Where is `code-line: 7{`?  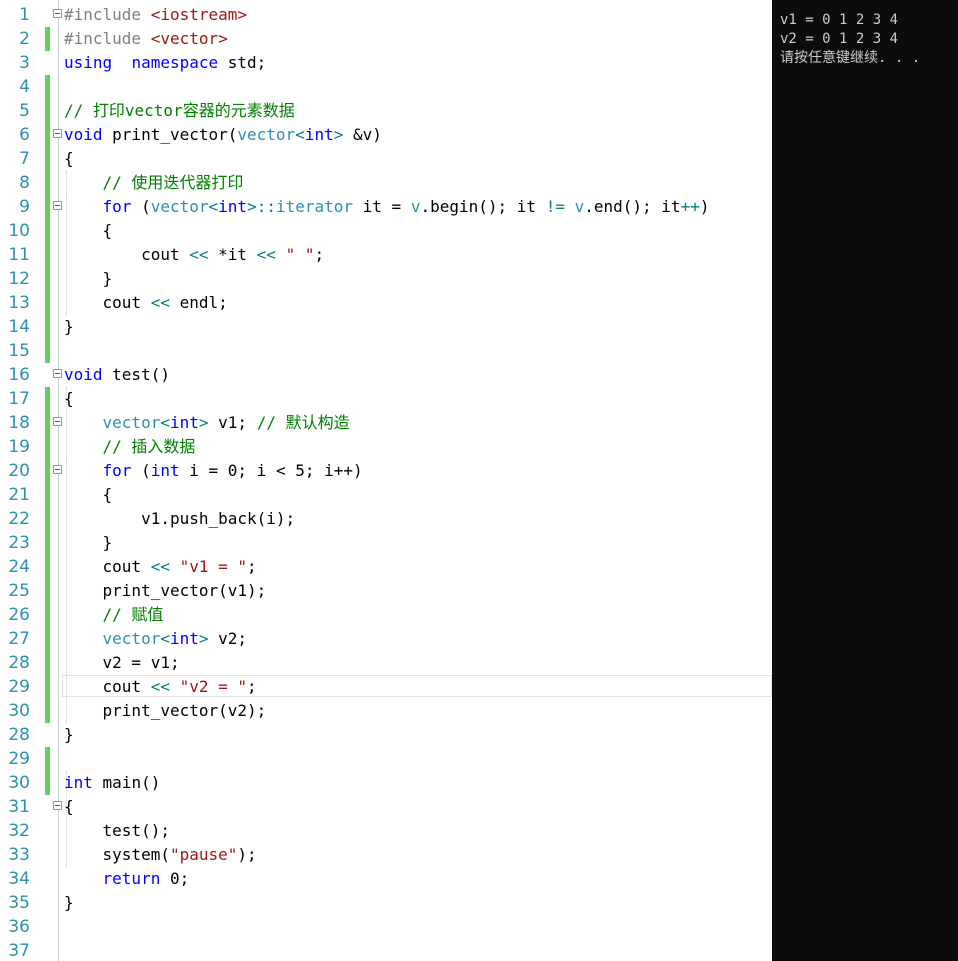 code-line: 7{ is located at coordinates (386, 159).